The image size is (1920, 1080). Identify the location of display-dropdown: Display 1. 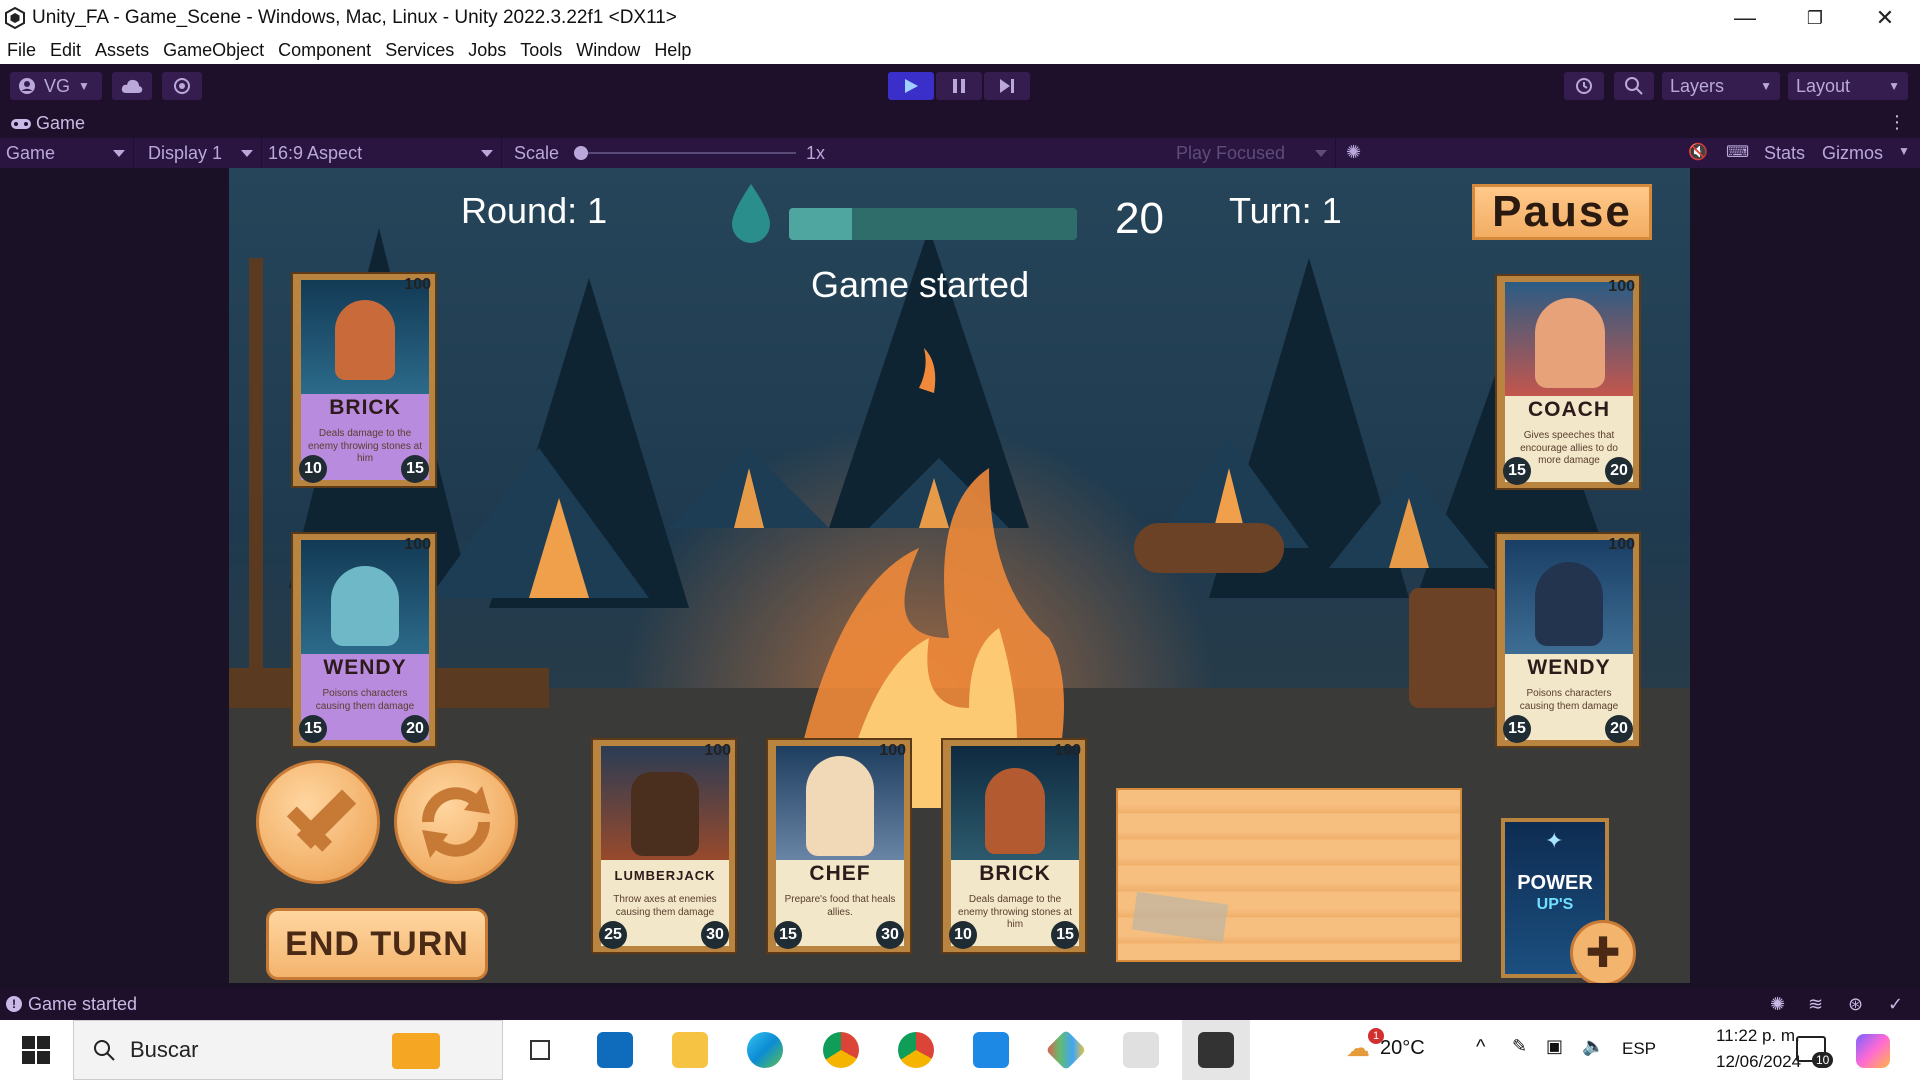
(202, 153).